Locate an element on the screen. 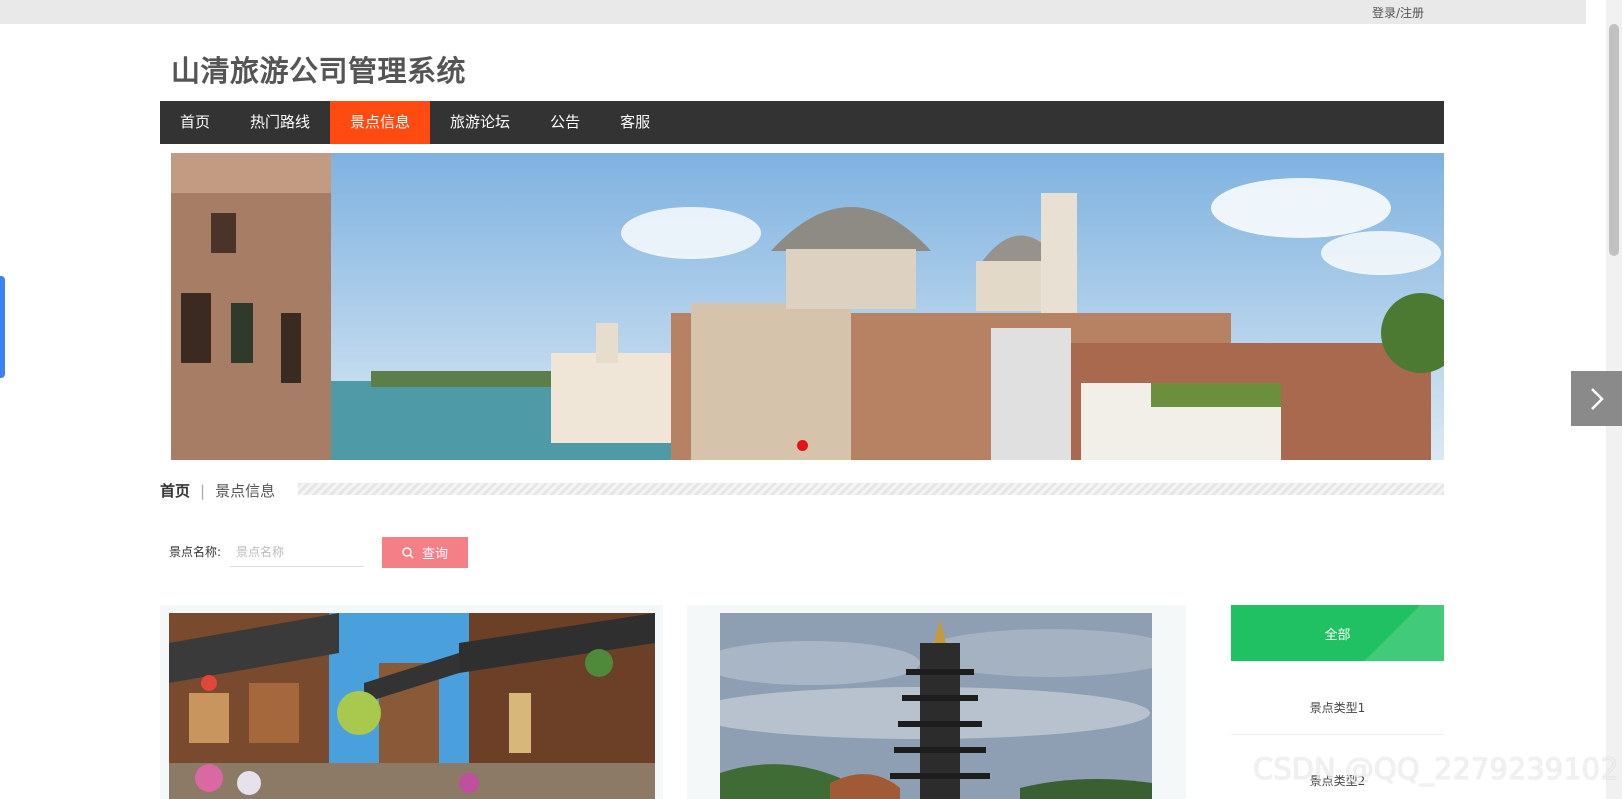 The width and height of the screenshot is (1622, 799). category-all-label: 全部 is located at coordinates (1337, 635).